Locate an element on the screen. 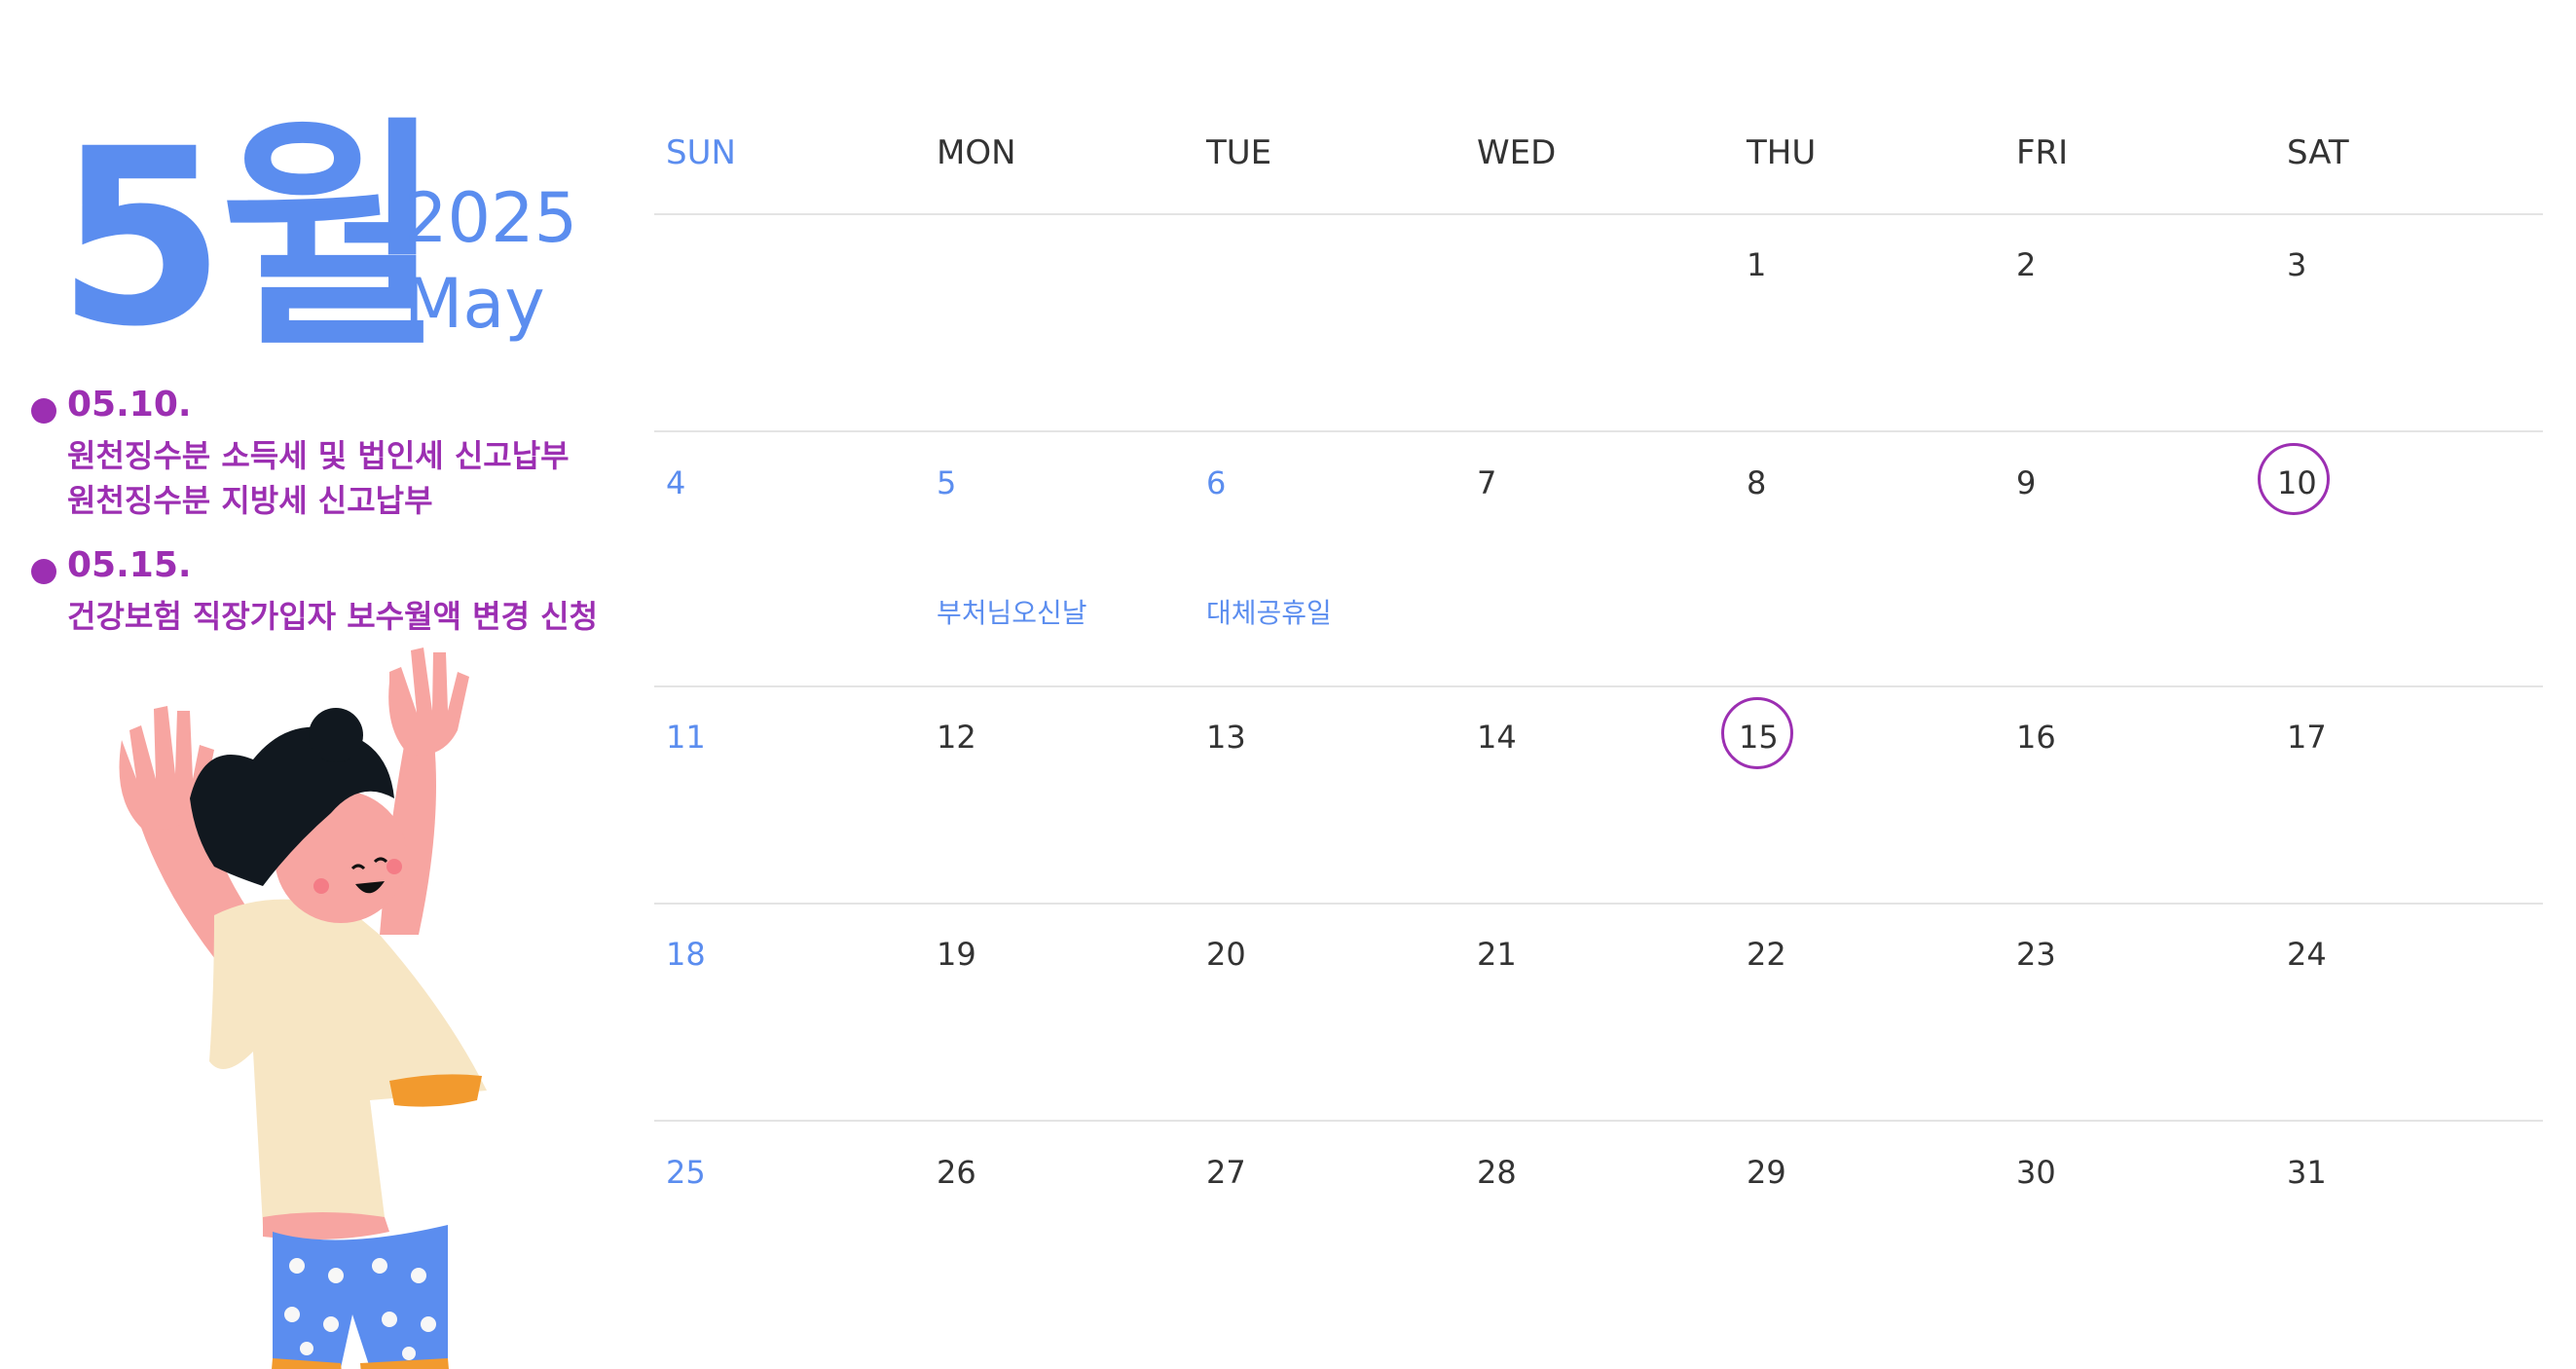  day-cell: 2 is located at coordinates (2026, 264).